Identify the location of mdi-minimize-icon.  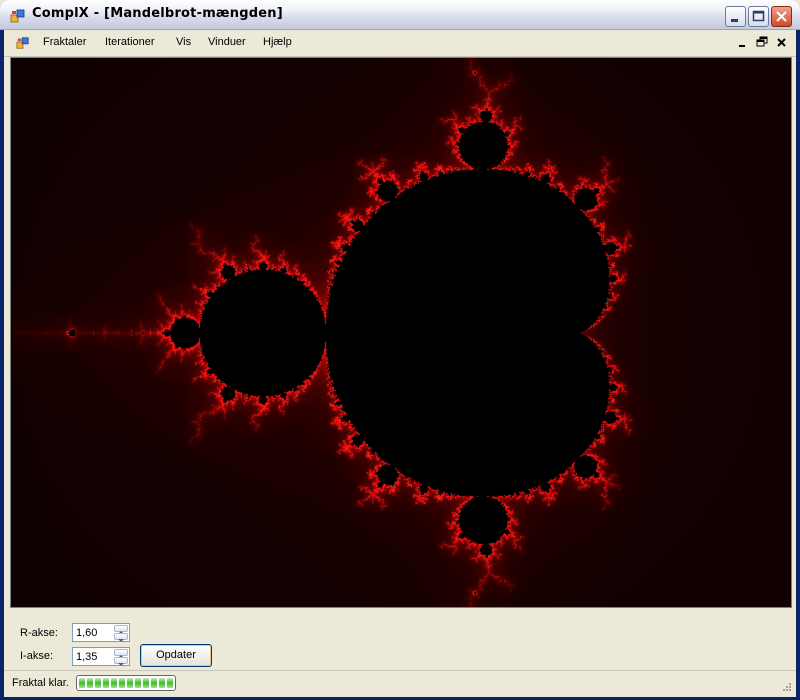
(743, 42).